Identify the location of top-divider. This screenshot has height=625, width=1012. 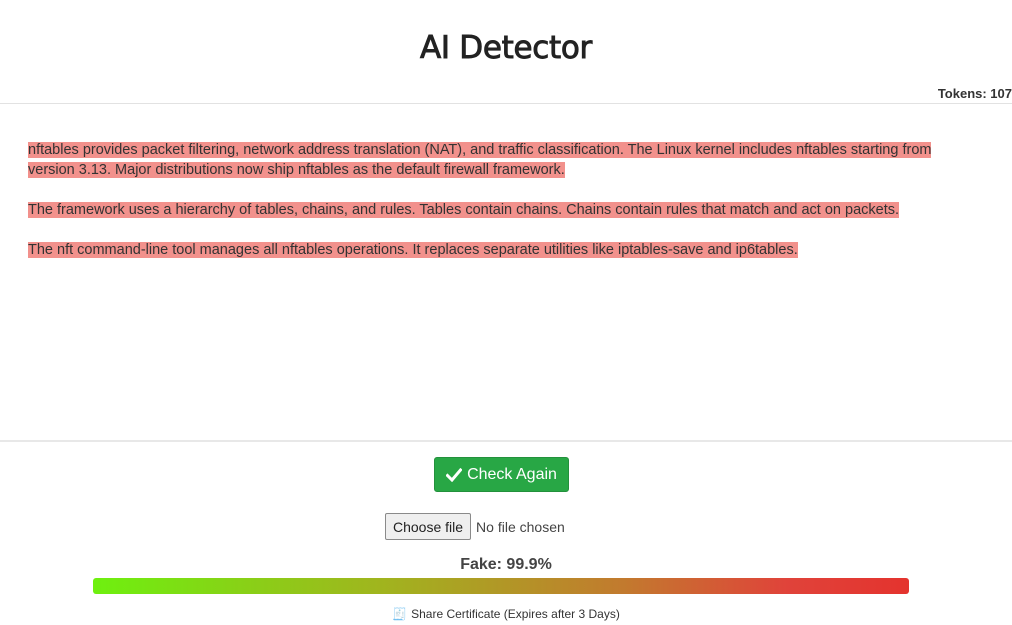
(506, 103).